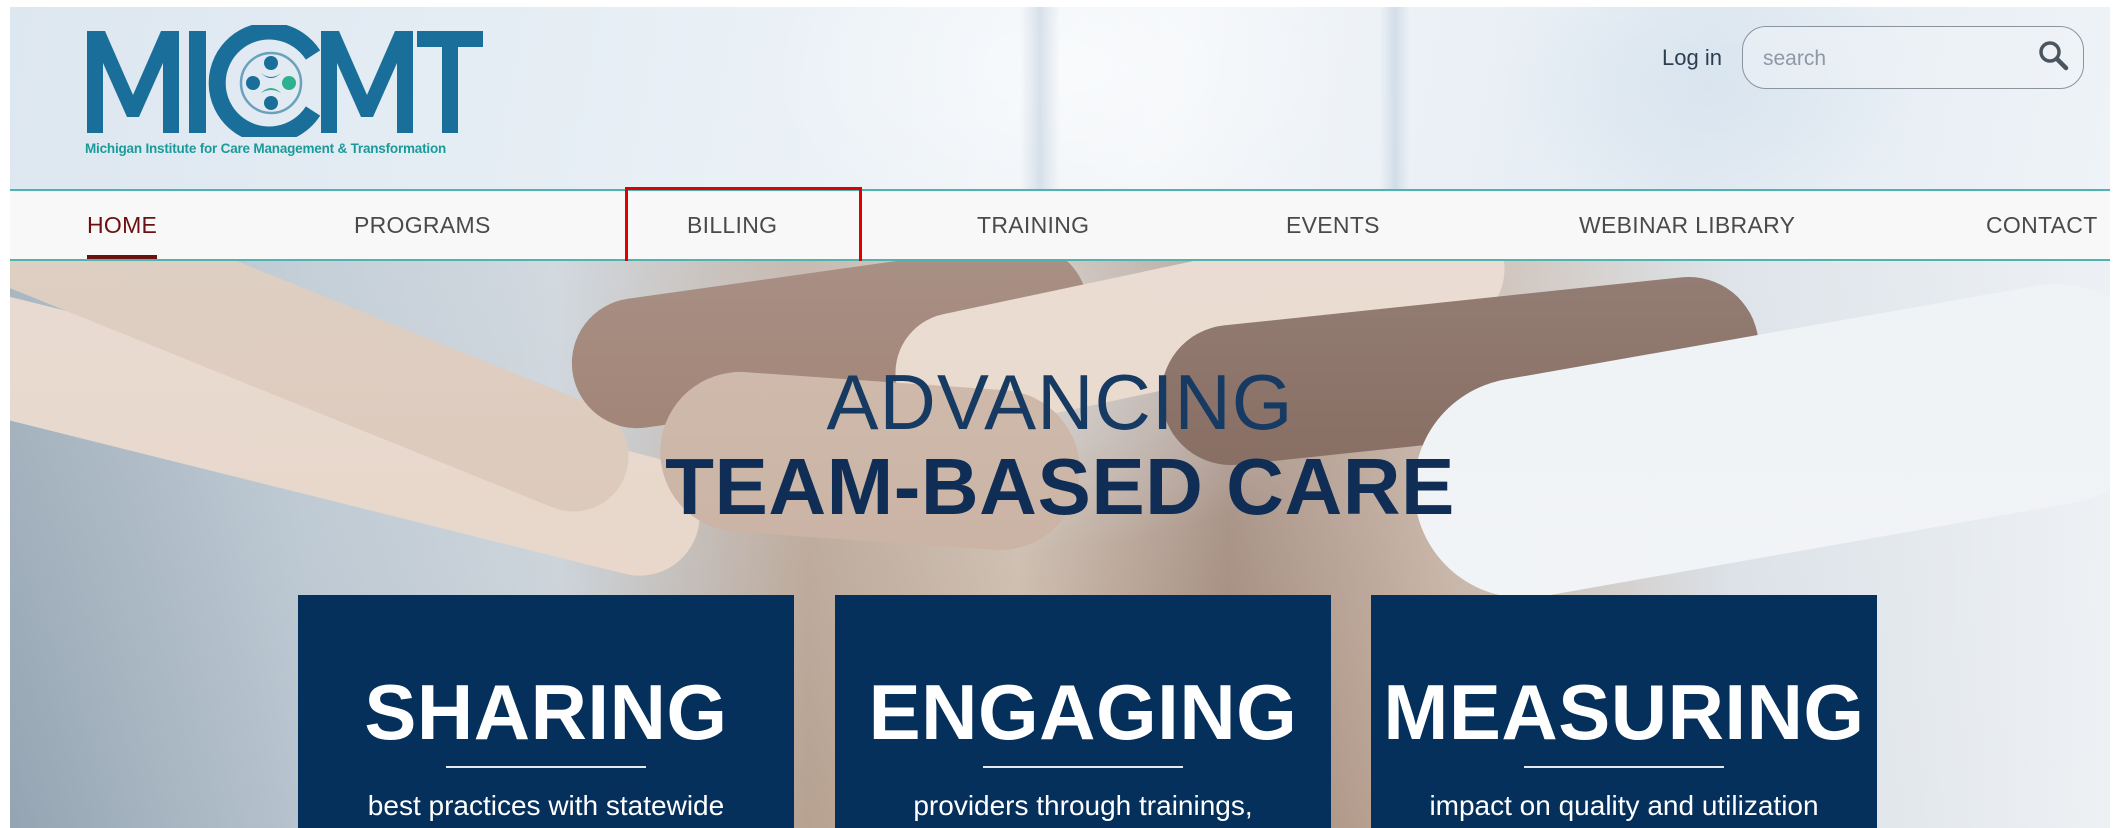 The image size is (2121, 828). Describe the element at coordinates (732, 225) in the screenshot. I see `nav-billing: BILLING` at that location.